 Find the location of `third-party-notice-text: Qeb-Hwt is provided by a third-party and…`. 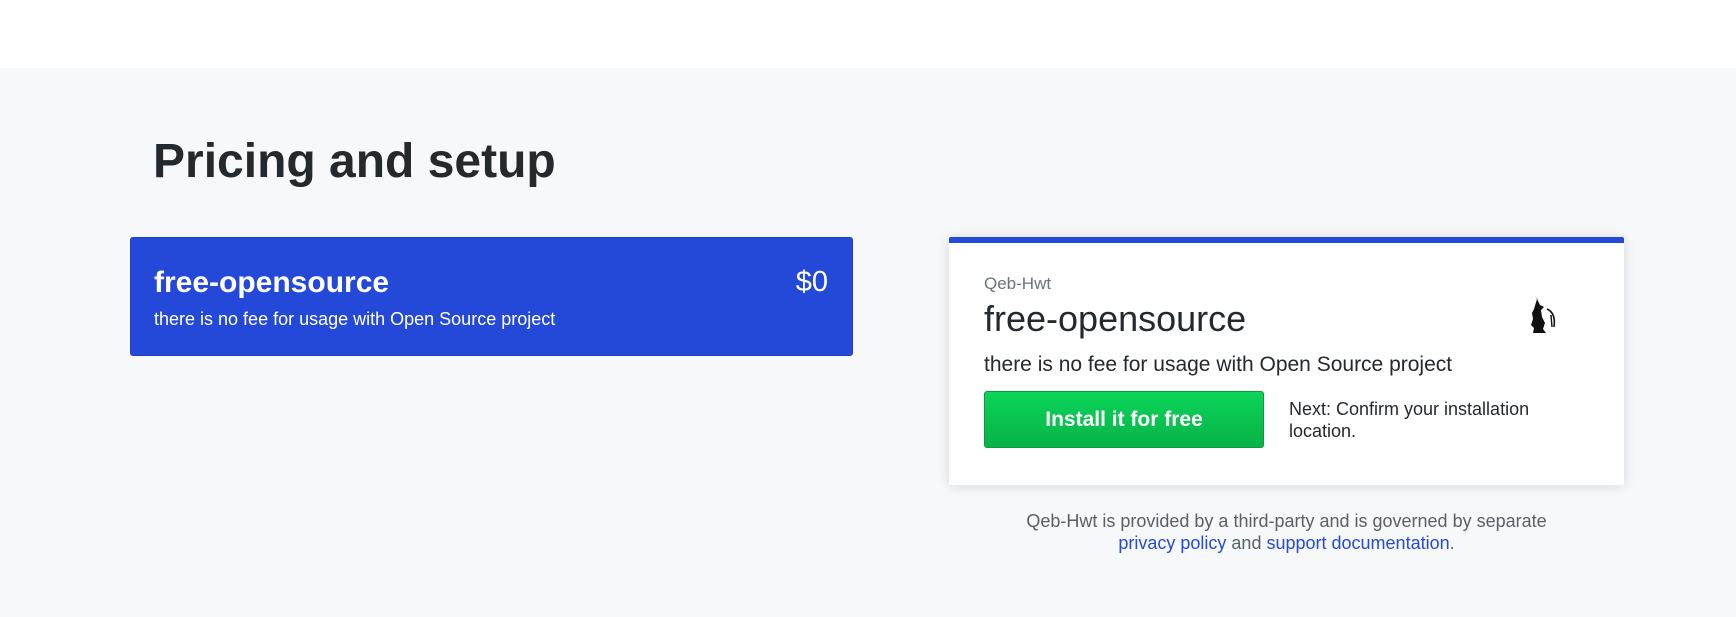

third-party-notice-text: Qeb-Hwt is provided by a third-party and… is located at coordinates (1286, 521).